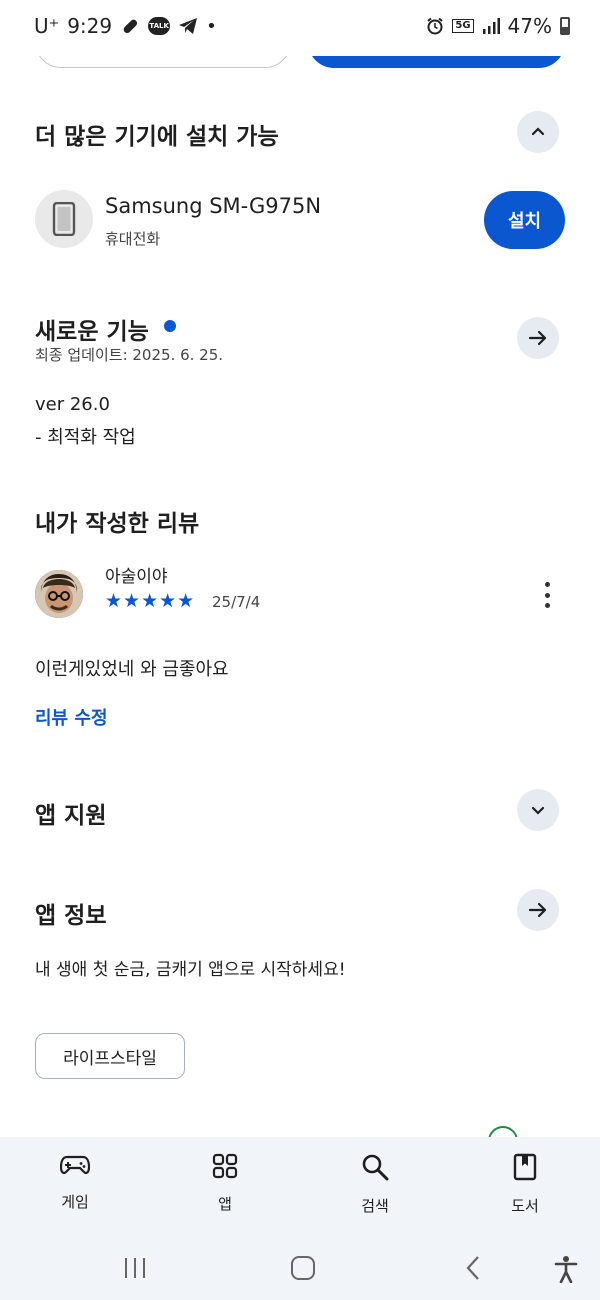  Describe the element at coordinates (529, 26) in the screenshot. I see `battery-percent: 47%` at that location.